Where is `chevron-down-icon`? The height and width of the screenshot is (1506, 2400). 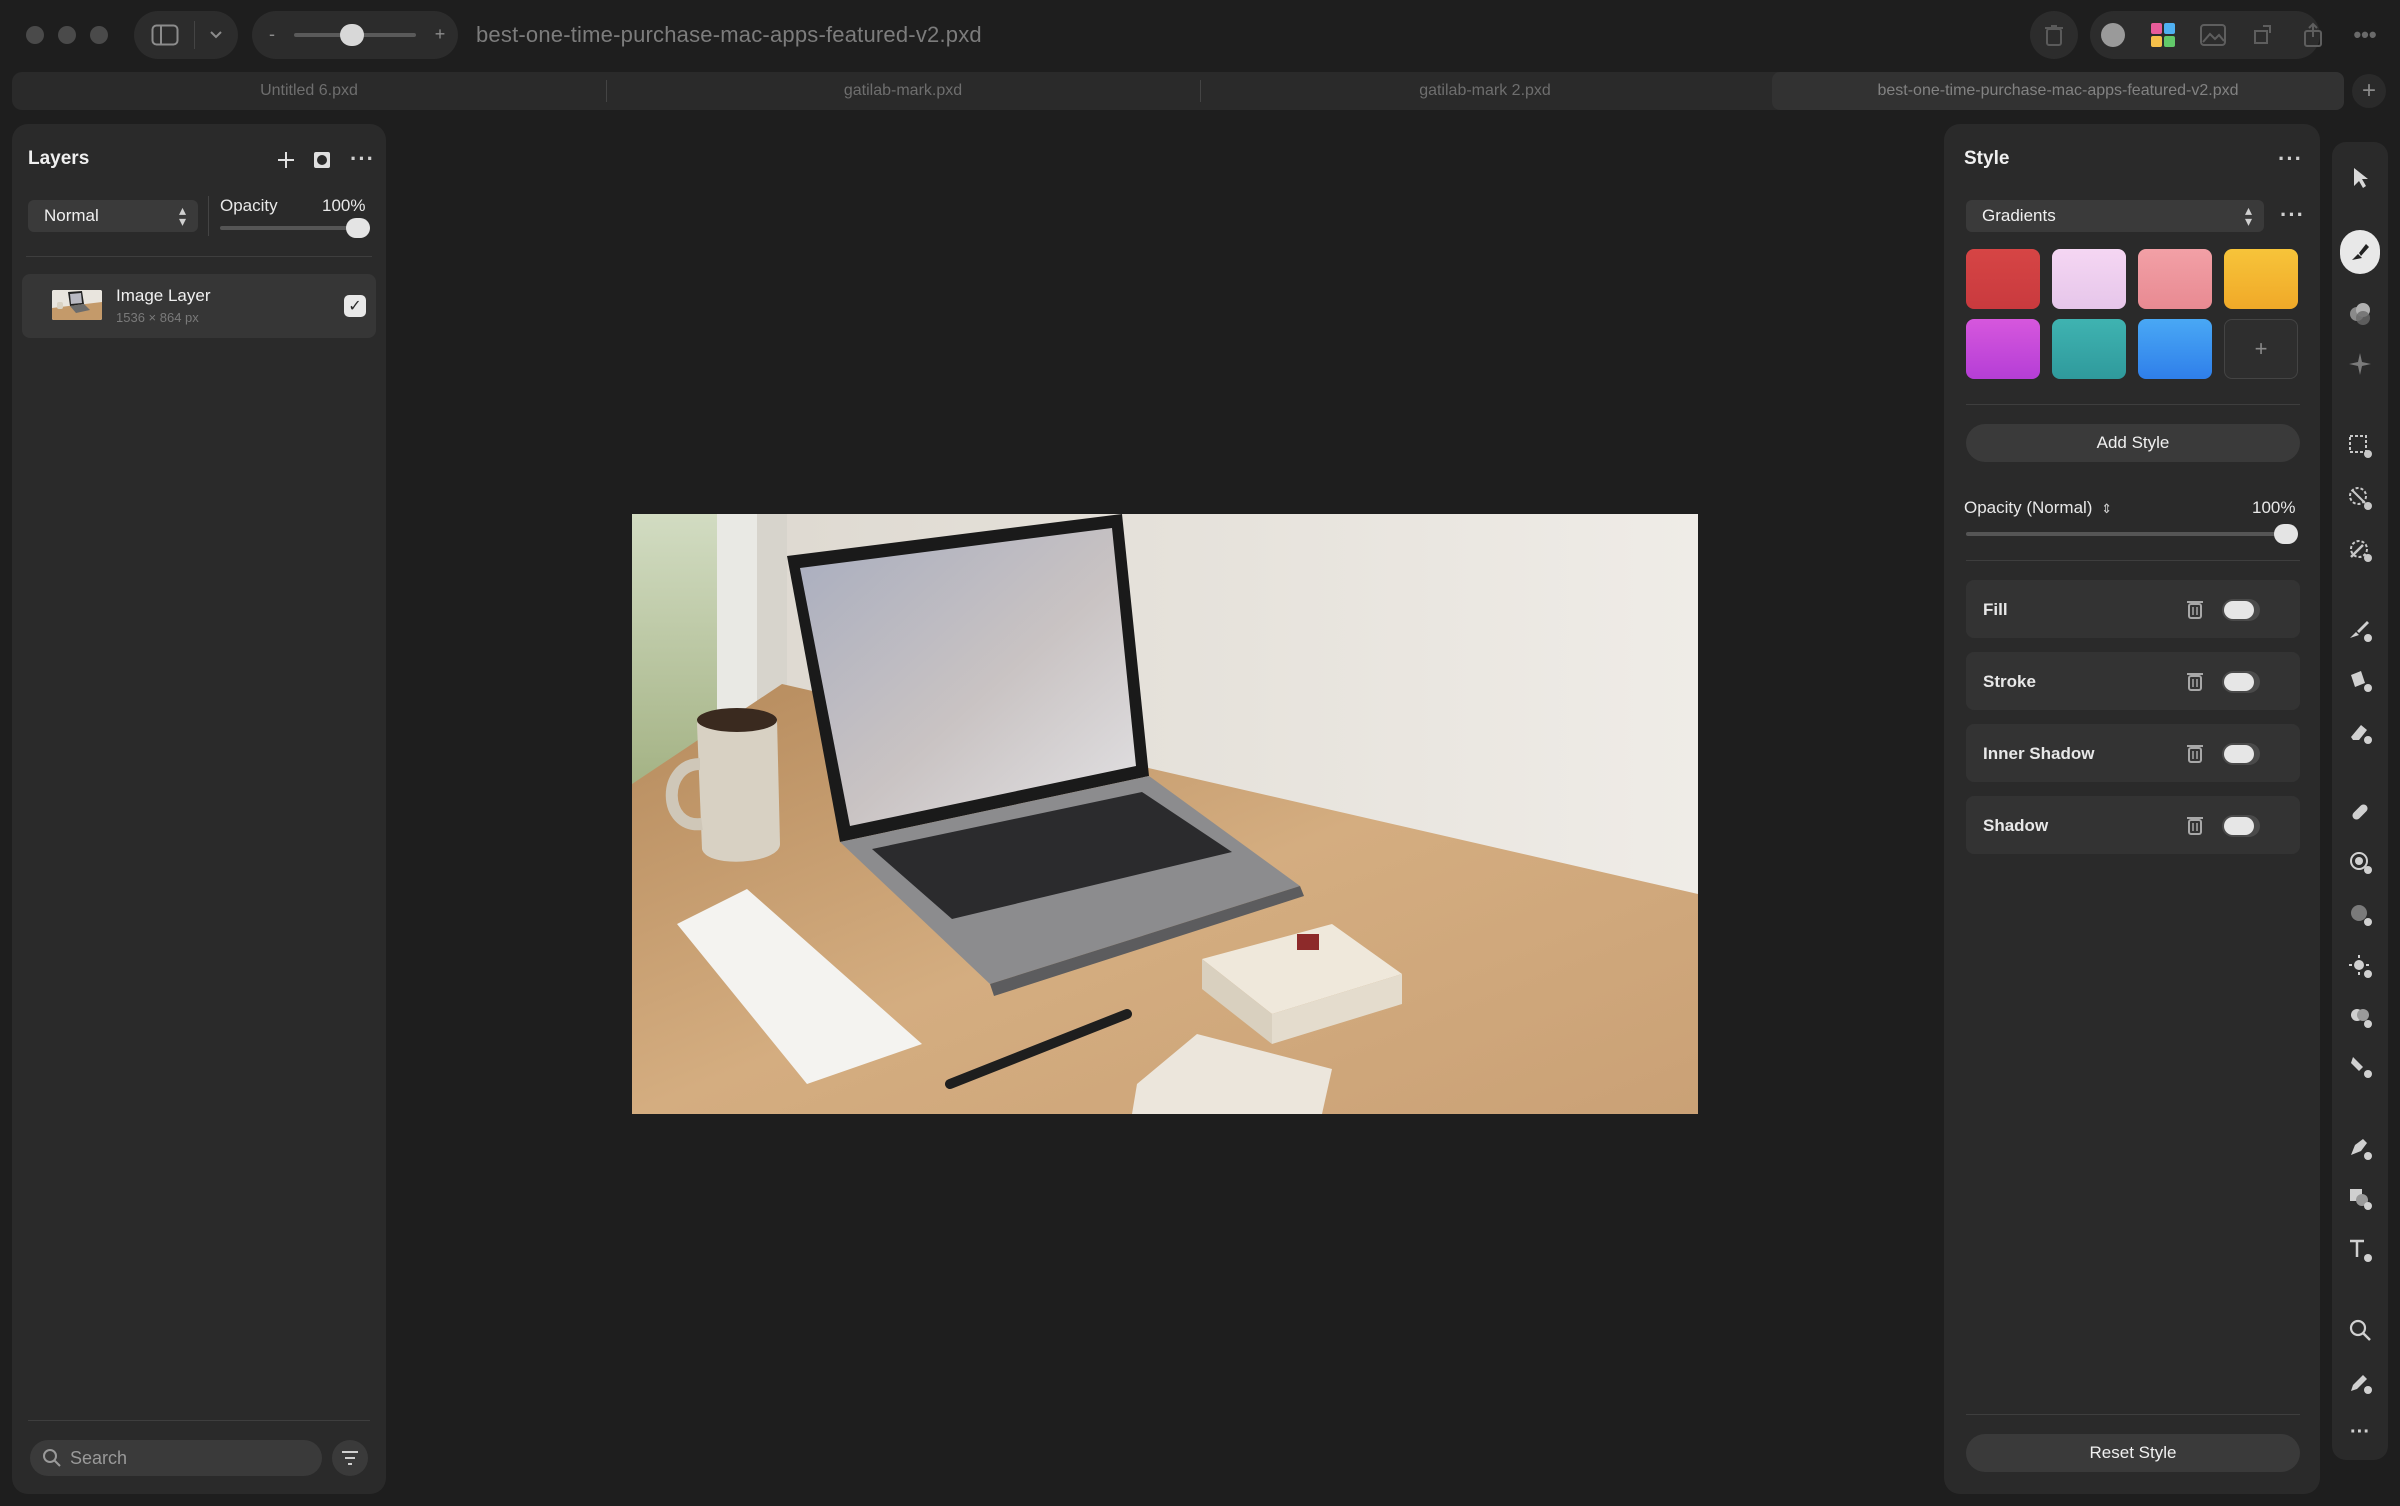
chevron-down-icon is located at coordinates (216, 35).